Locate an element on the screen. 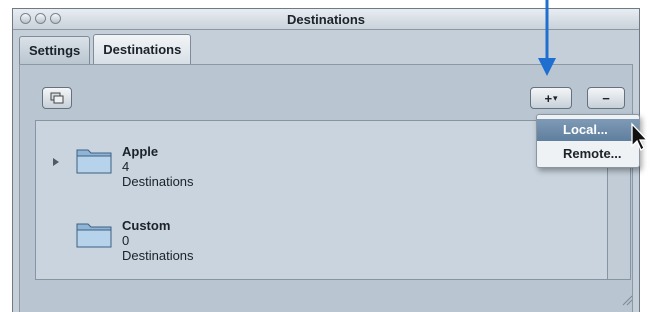 The width and height of the screenshot is (652, 312). mouse-pointer-icon is located at coordinates (640, 136).